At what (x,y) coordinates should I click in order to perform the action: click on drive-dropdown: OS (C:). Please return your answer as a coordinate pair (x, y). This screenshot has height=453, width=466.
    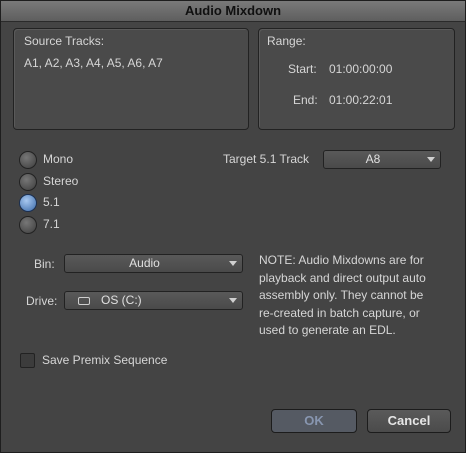
    Looking at the image, I should click on (153, 300).